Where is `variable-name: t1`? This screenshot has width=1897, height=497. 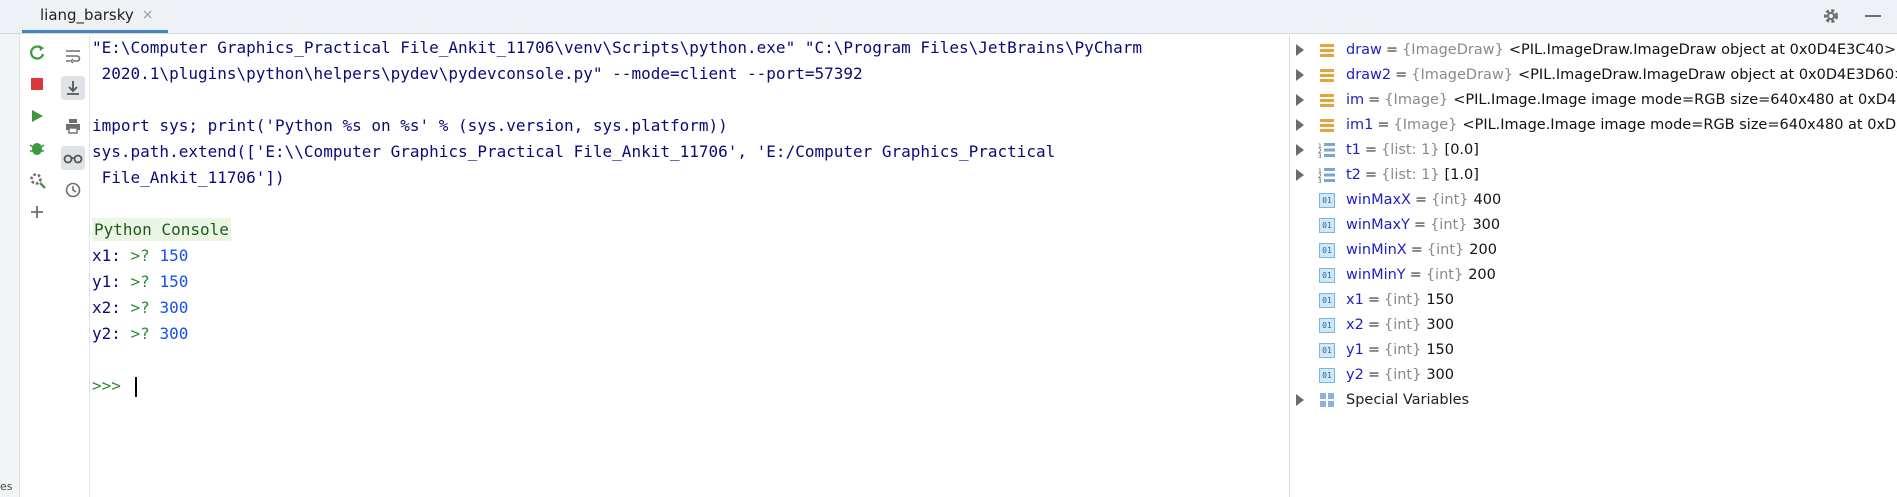
variable-name: t1 is located at coordinates (1353, 150).